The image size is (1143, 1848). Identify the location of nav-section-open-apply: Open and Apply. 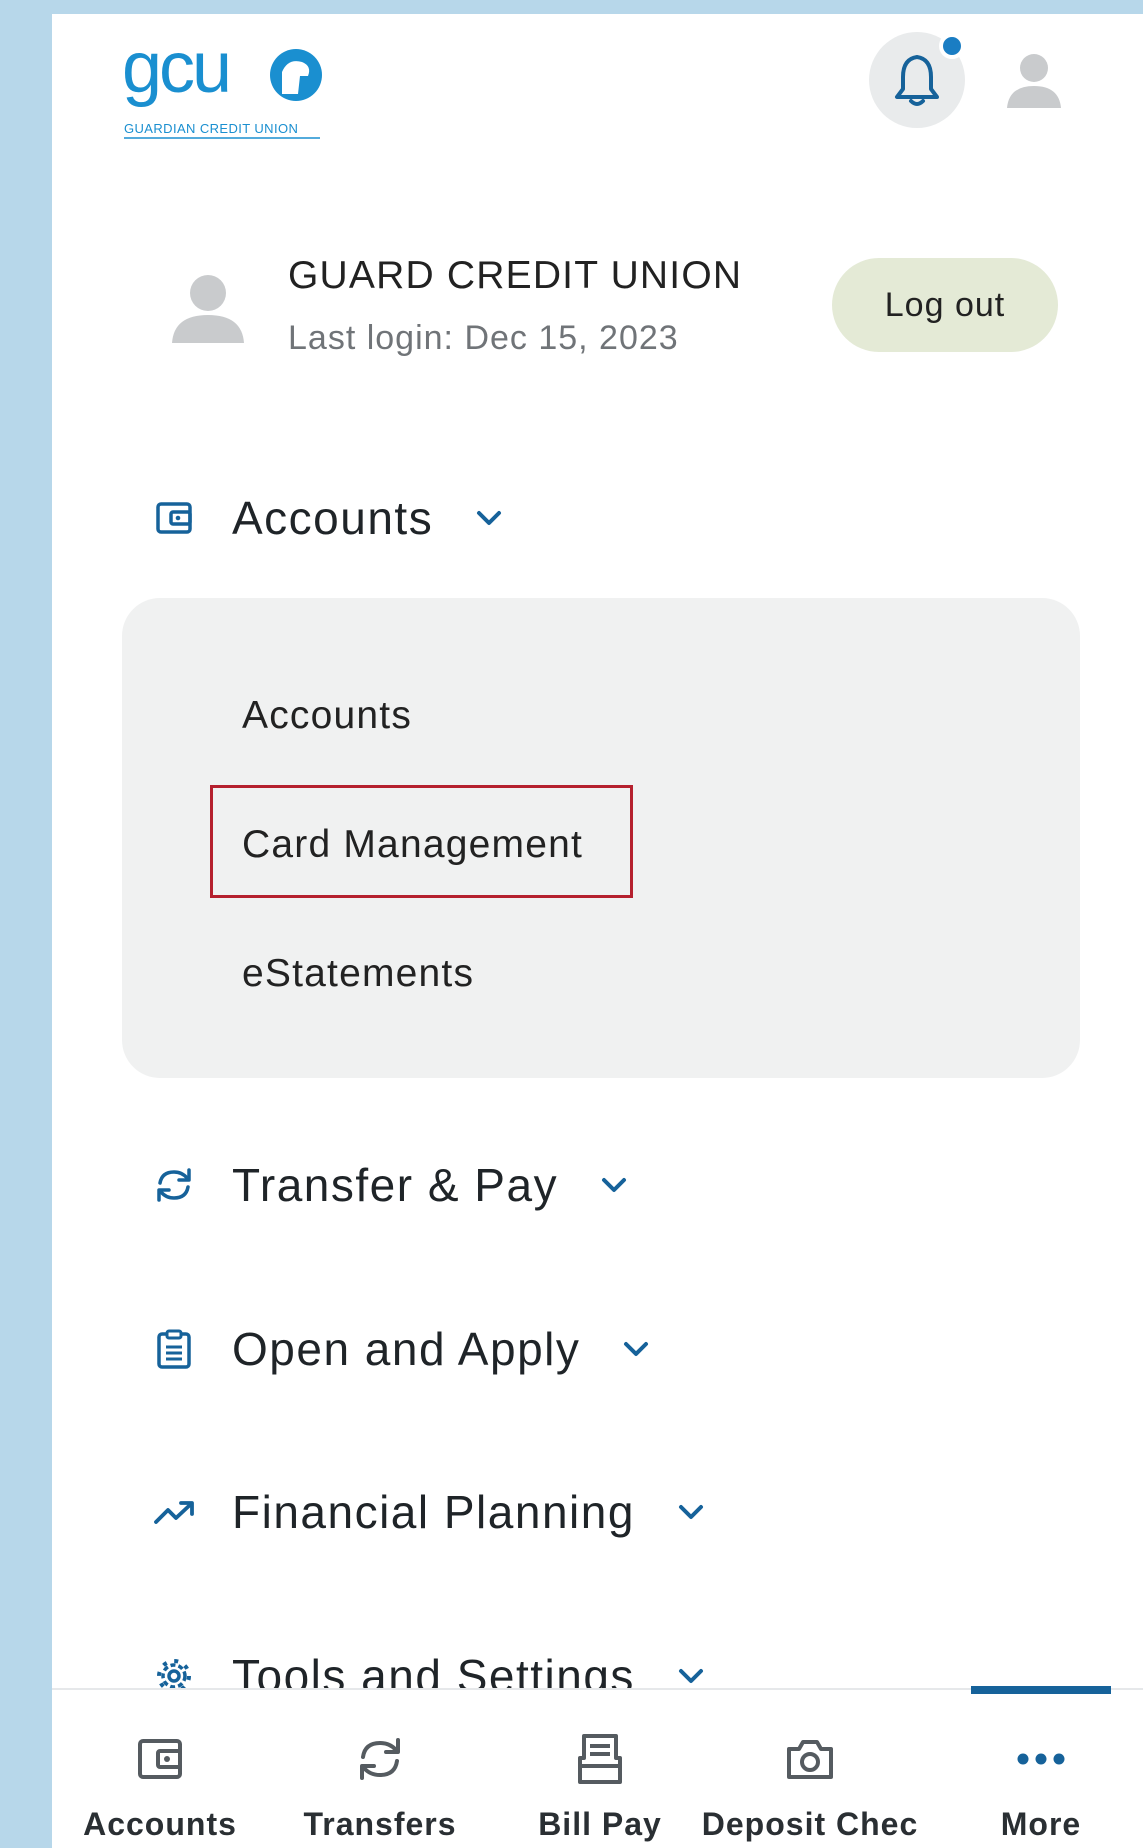
(401, 1349).